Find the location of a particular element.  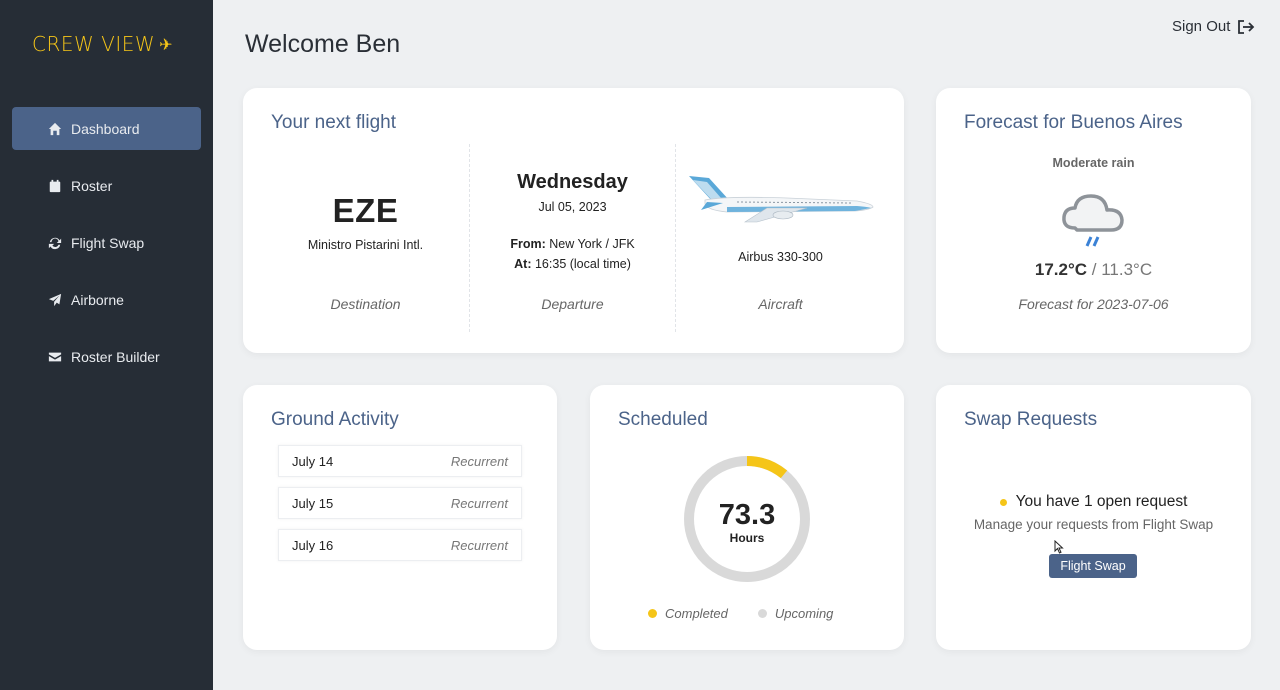

flight-swap-button: Flight Swap is located at coordinates (1093, 566).